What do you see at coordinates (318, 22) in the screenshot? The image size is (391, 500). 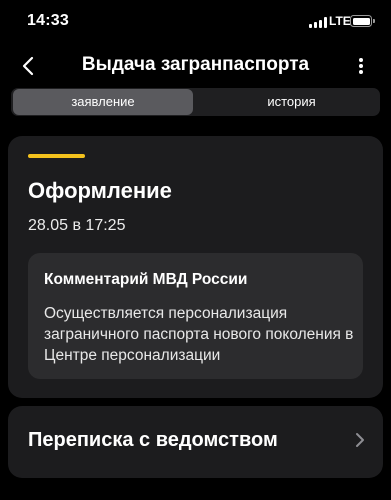 I see `signal-icon` at bounding box center [318, 22].